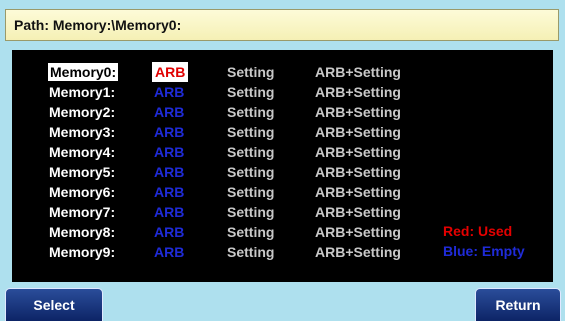  Describe the element at coordinates (54, 304) in the screenshot. I see `select-softkey: Select` at that location.